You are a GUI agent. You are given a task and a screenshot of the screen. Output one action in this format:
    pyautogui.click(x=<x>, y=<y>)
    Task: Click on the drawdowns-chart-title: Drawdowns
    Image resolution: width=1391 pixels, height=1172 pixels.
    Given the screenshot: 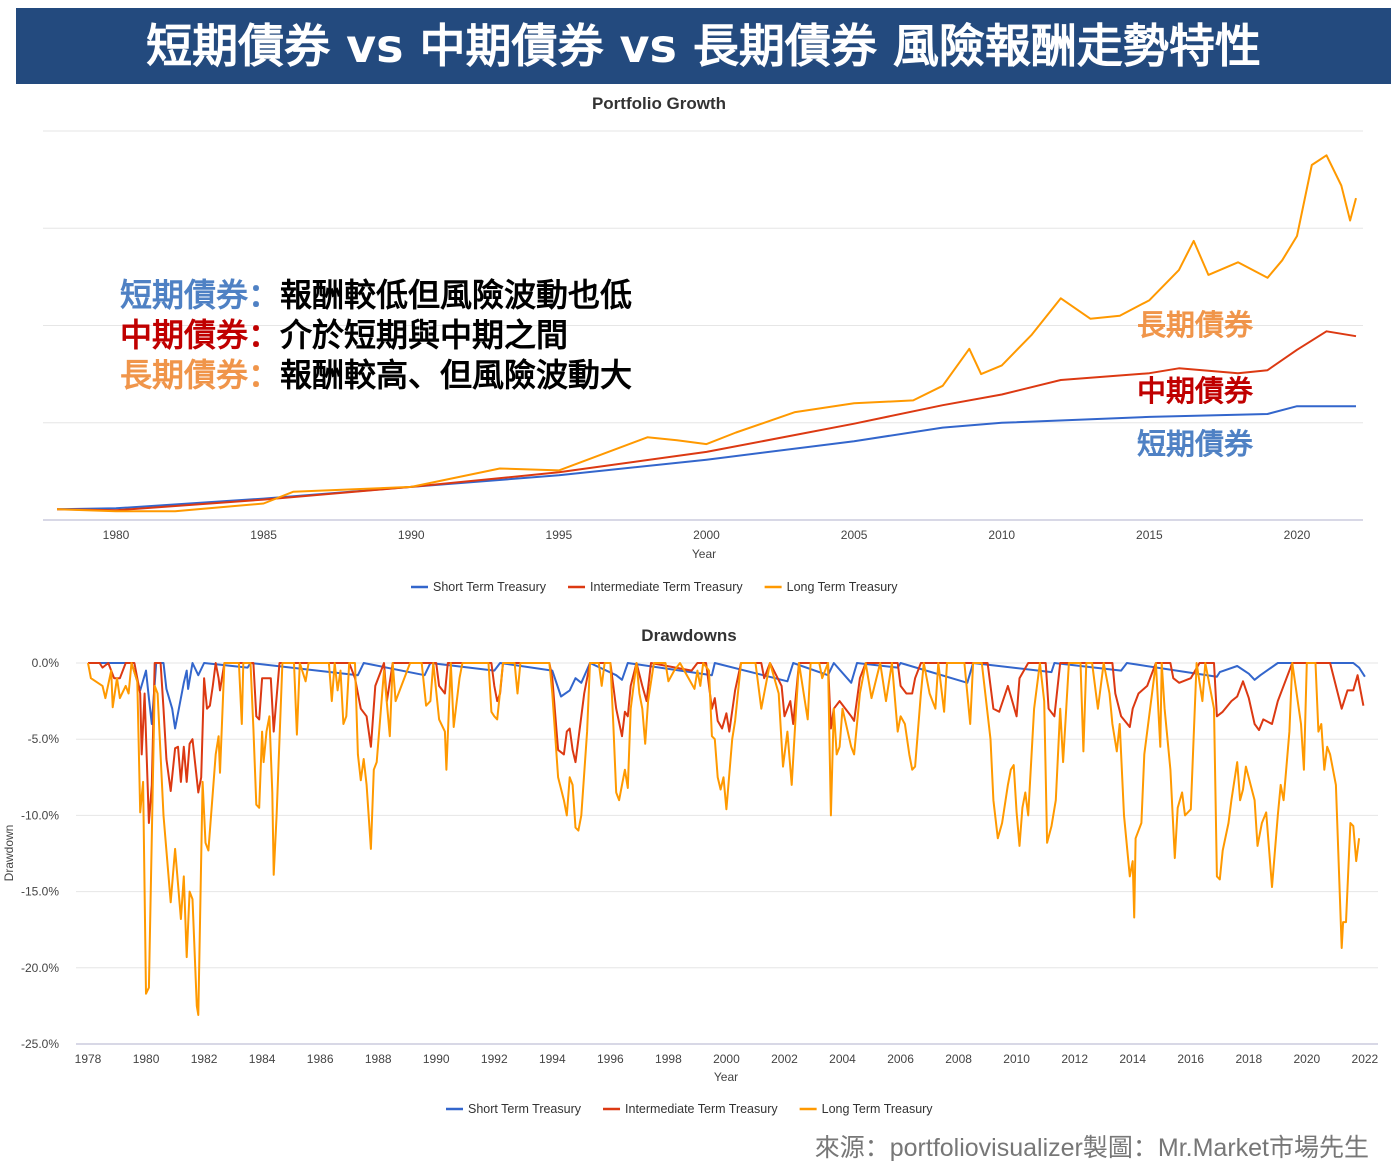 What is the action you would take?
    pyautogui.click(x=688, y=635)
    